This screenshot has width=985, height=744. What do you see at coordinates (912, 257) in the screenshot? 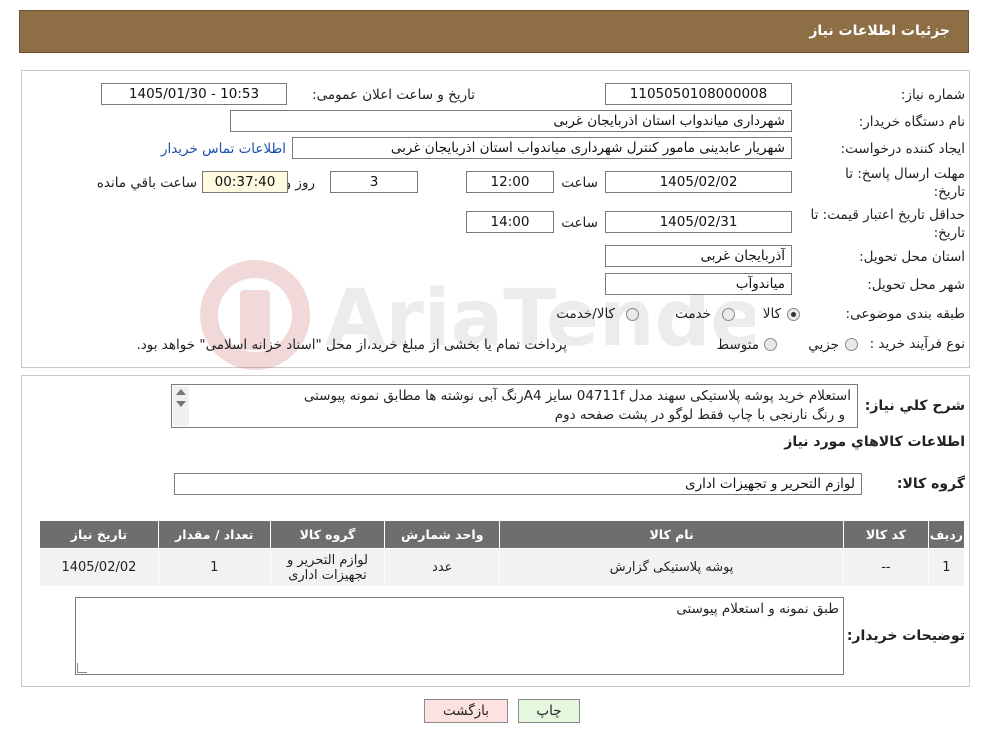
I see `province-label: استان محل تحویل:` at bounding box center [912, 257].